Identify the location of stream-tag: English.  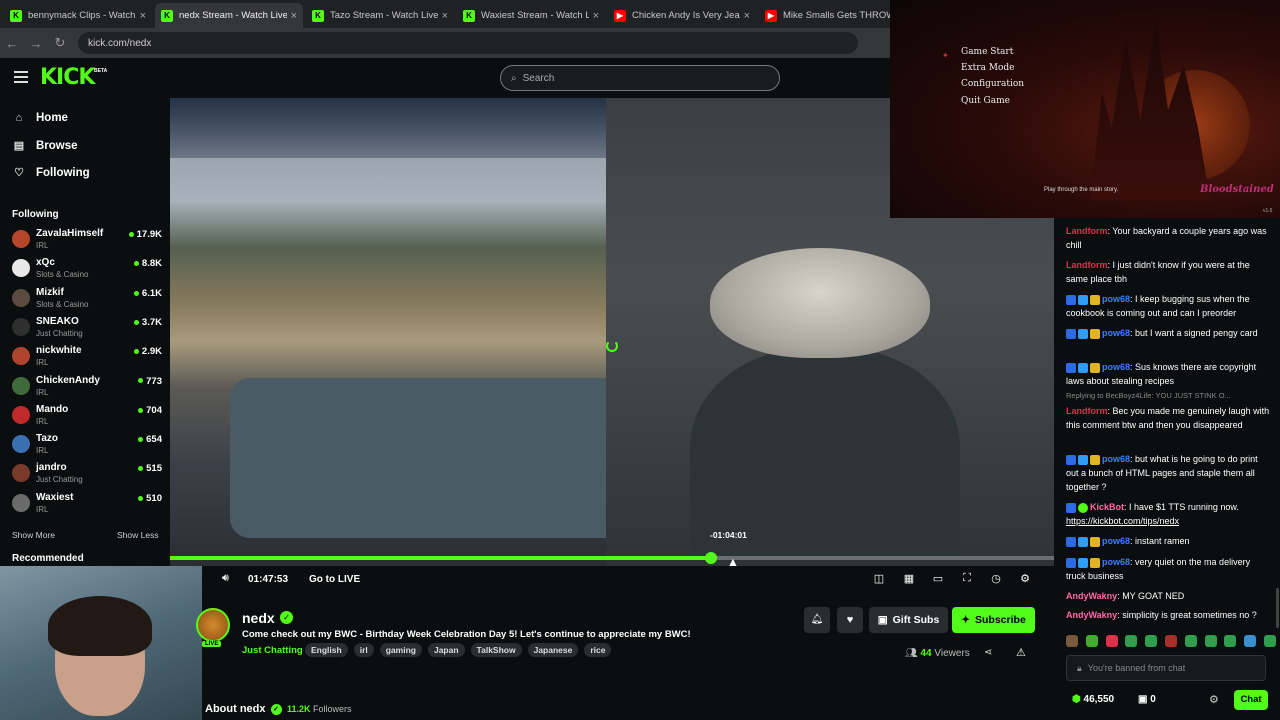
(326, 650).